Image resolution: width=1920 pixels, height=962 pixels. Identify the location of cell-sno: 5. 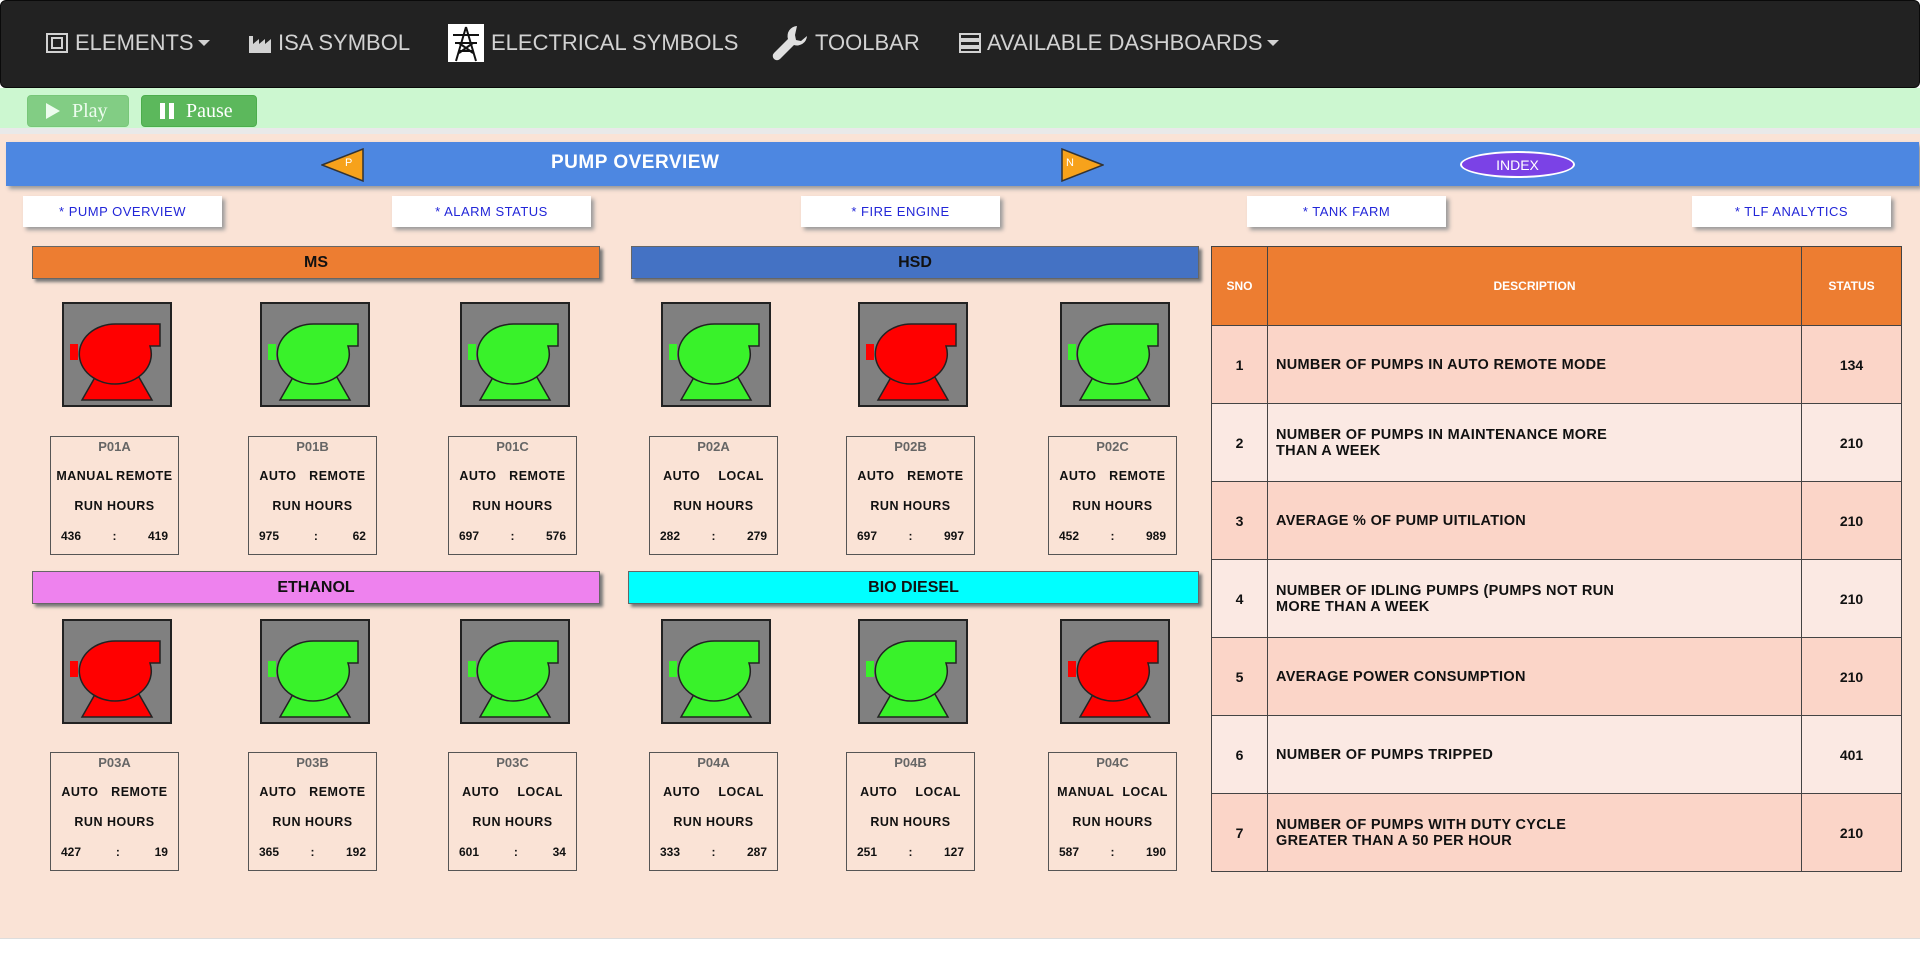
(1239, 676).